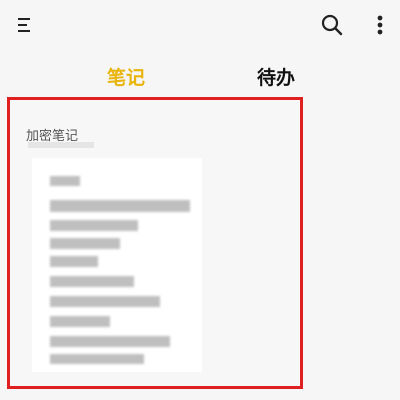 This screenshot has width=400, height=400. Describe the element at coordinates (200, 28) in the screenshot. I see `top-app-bar` at that location.